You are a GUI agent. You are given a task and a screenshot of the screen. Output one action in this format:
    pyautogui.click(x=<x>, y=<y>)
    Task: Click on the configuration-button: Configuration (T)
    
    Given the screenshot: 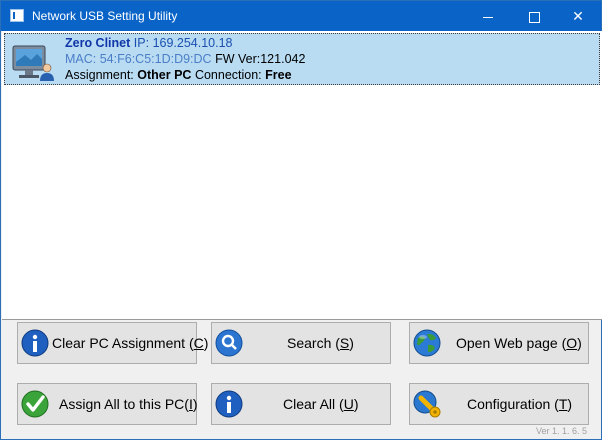 What is the action you would take?
    pyautogui.click(x=499, y=404)
    